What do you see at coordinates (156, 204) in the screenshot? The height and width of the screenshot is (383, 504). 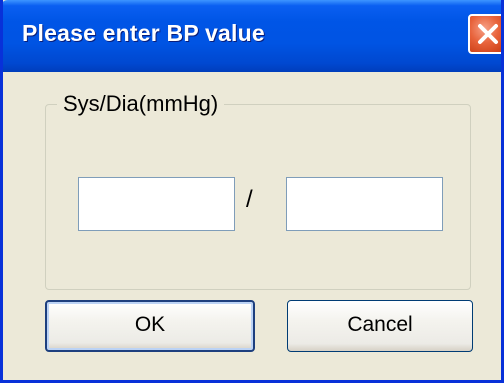 I see `systolic-input` at bounding box center [156, 204].